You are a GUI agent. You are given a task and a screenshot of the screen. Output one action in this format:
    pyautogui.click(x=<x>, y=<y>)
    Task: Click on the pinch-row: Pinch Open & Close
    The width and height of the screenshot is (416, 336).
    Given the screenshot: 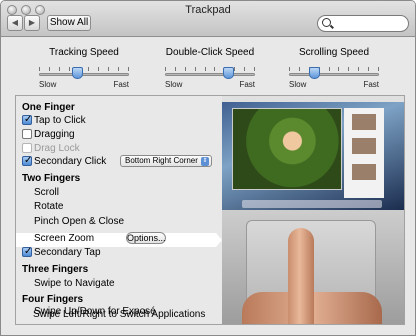 What is the action you would take?
    pyautogui.click(x=79, y=221)
    